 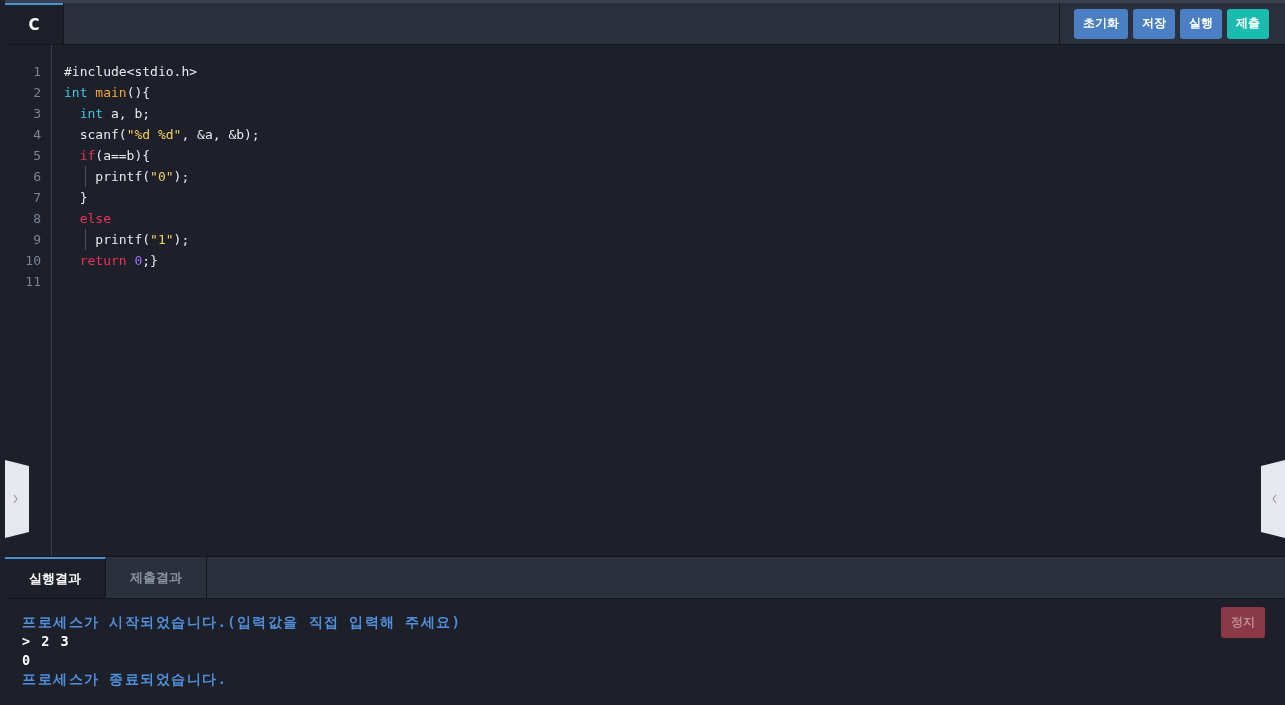 I want to click on line-number: 4, so click(x=37, y=135).